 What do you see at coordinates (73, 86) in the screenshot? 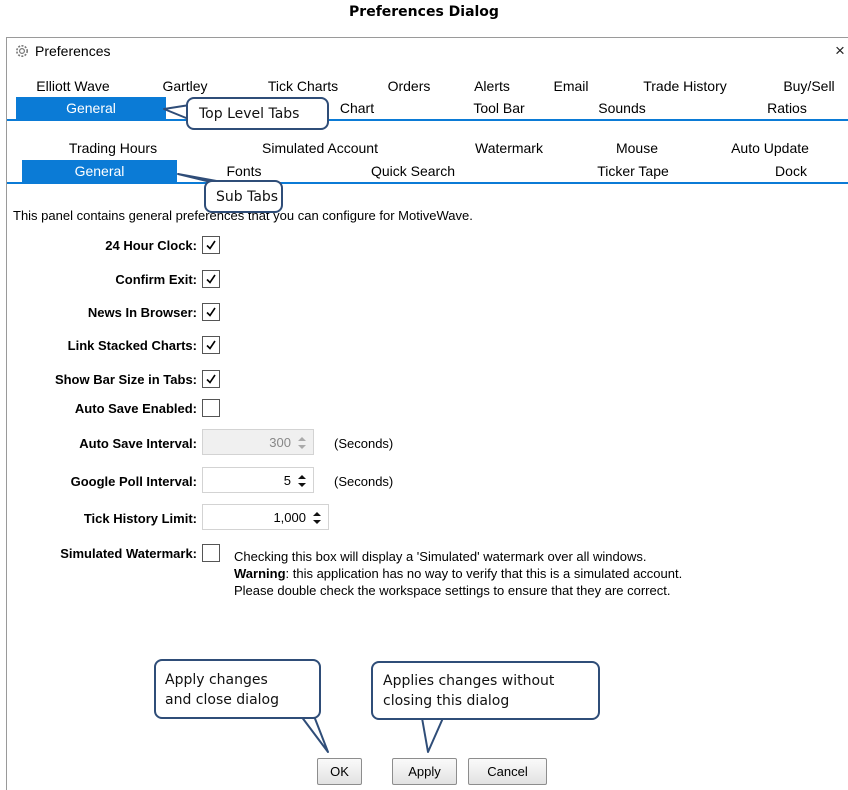
I see `tab-elliott-wave: Elliott Wave` at bounding box center [73, 86].